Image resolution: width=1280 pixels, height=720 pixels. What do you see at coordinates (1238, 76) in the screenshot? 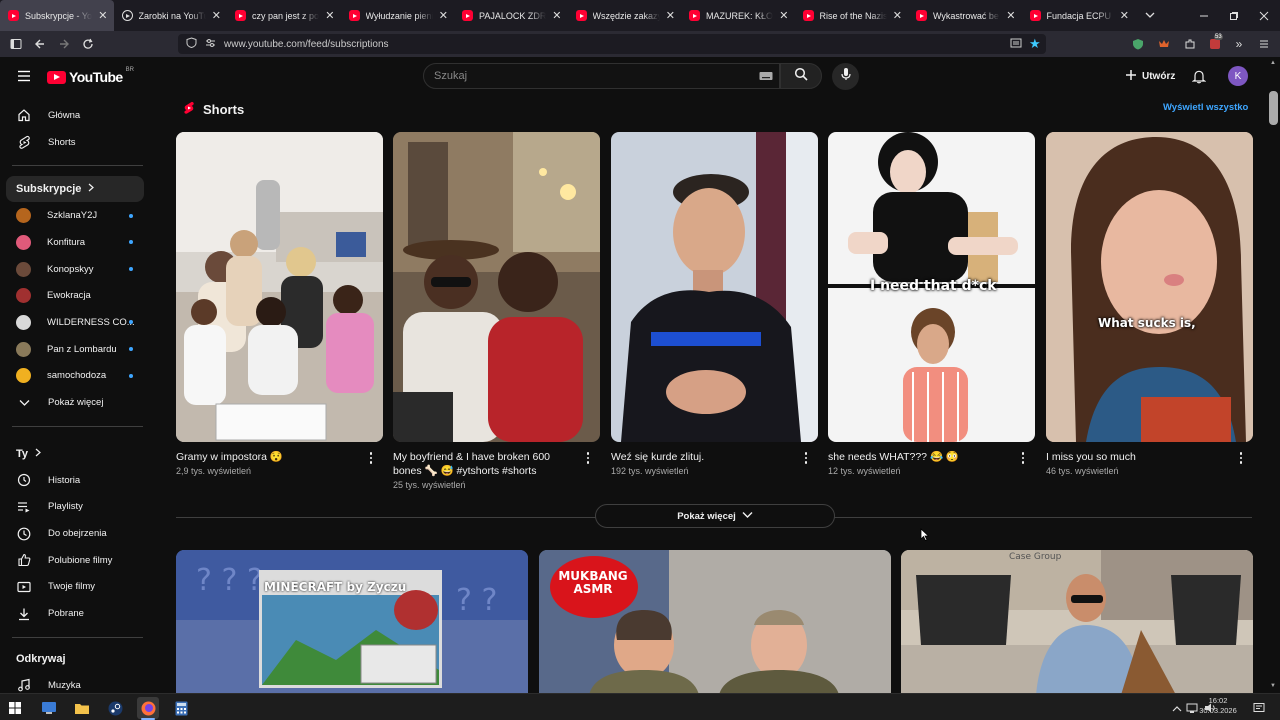
I see `avatar: K` at bounding box center [1238, 76].